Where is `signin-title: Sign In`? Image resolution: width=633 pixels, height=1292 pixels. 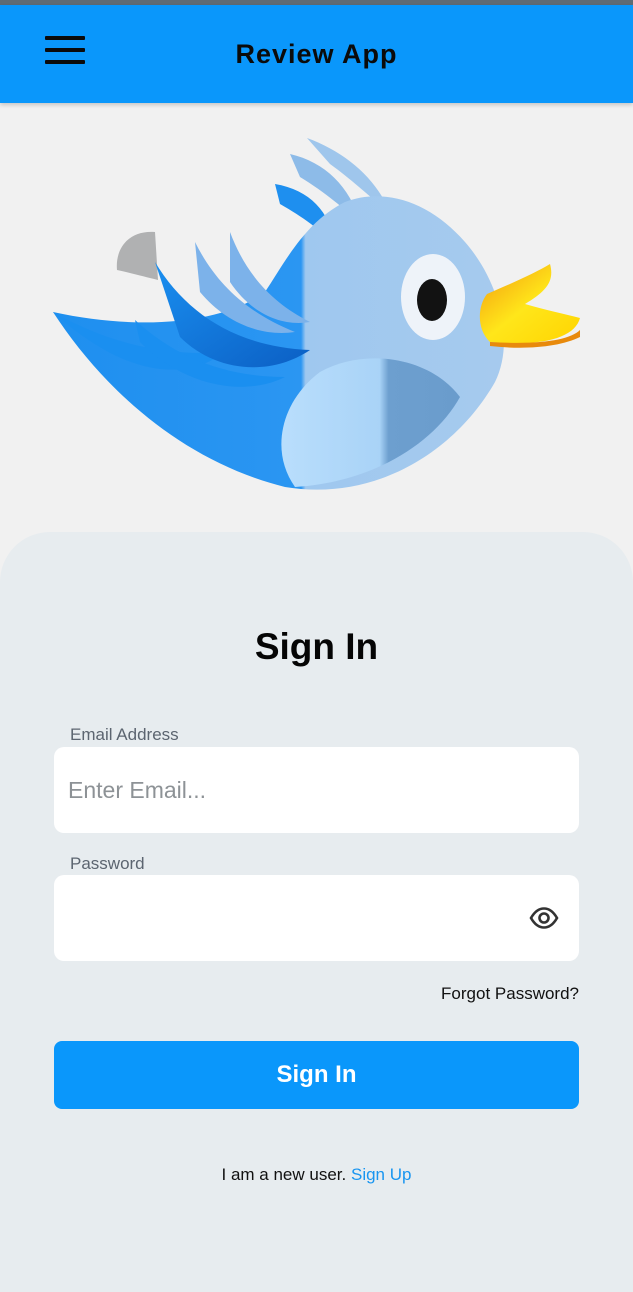 signin-title: Sign In is located at coordinates (316, 646).